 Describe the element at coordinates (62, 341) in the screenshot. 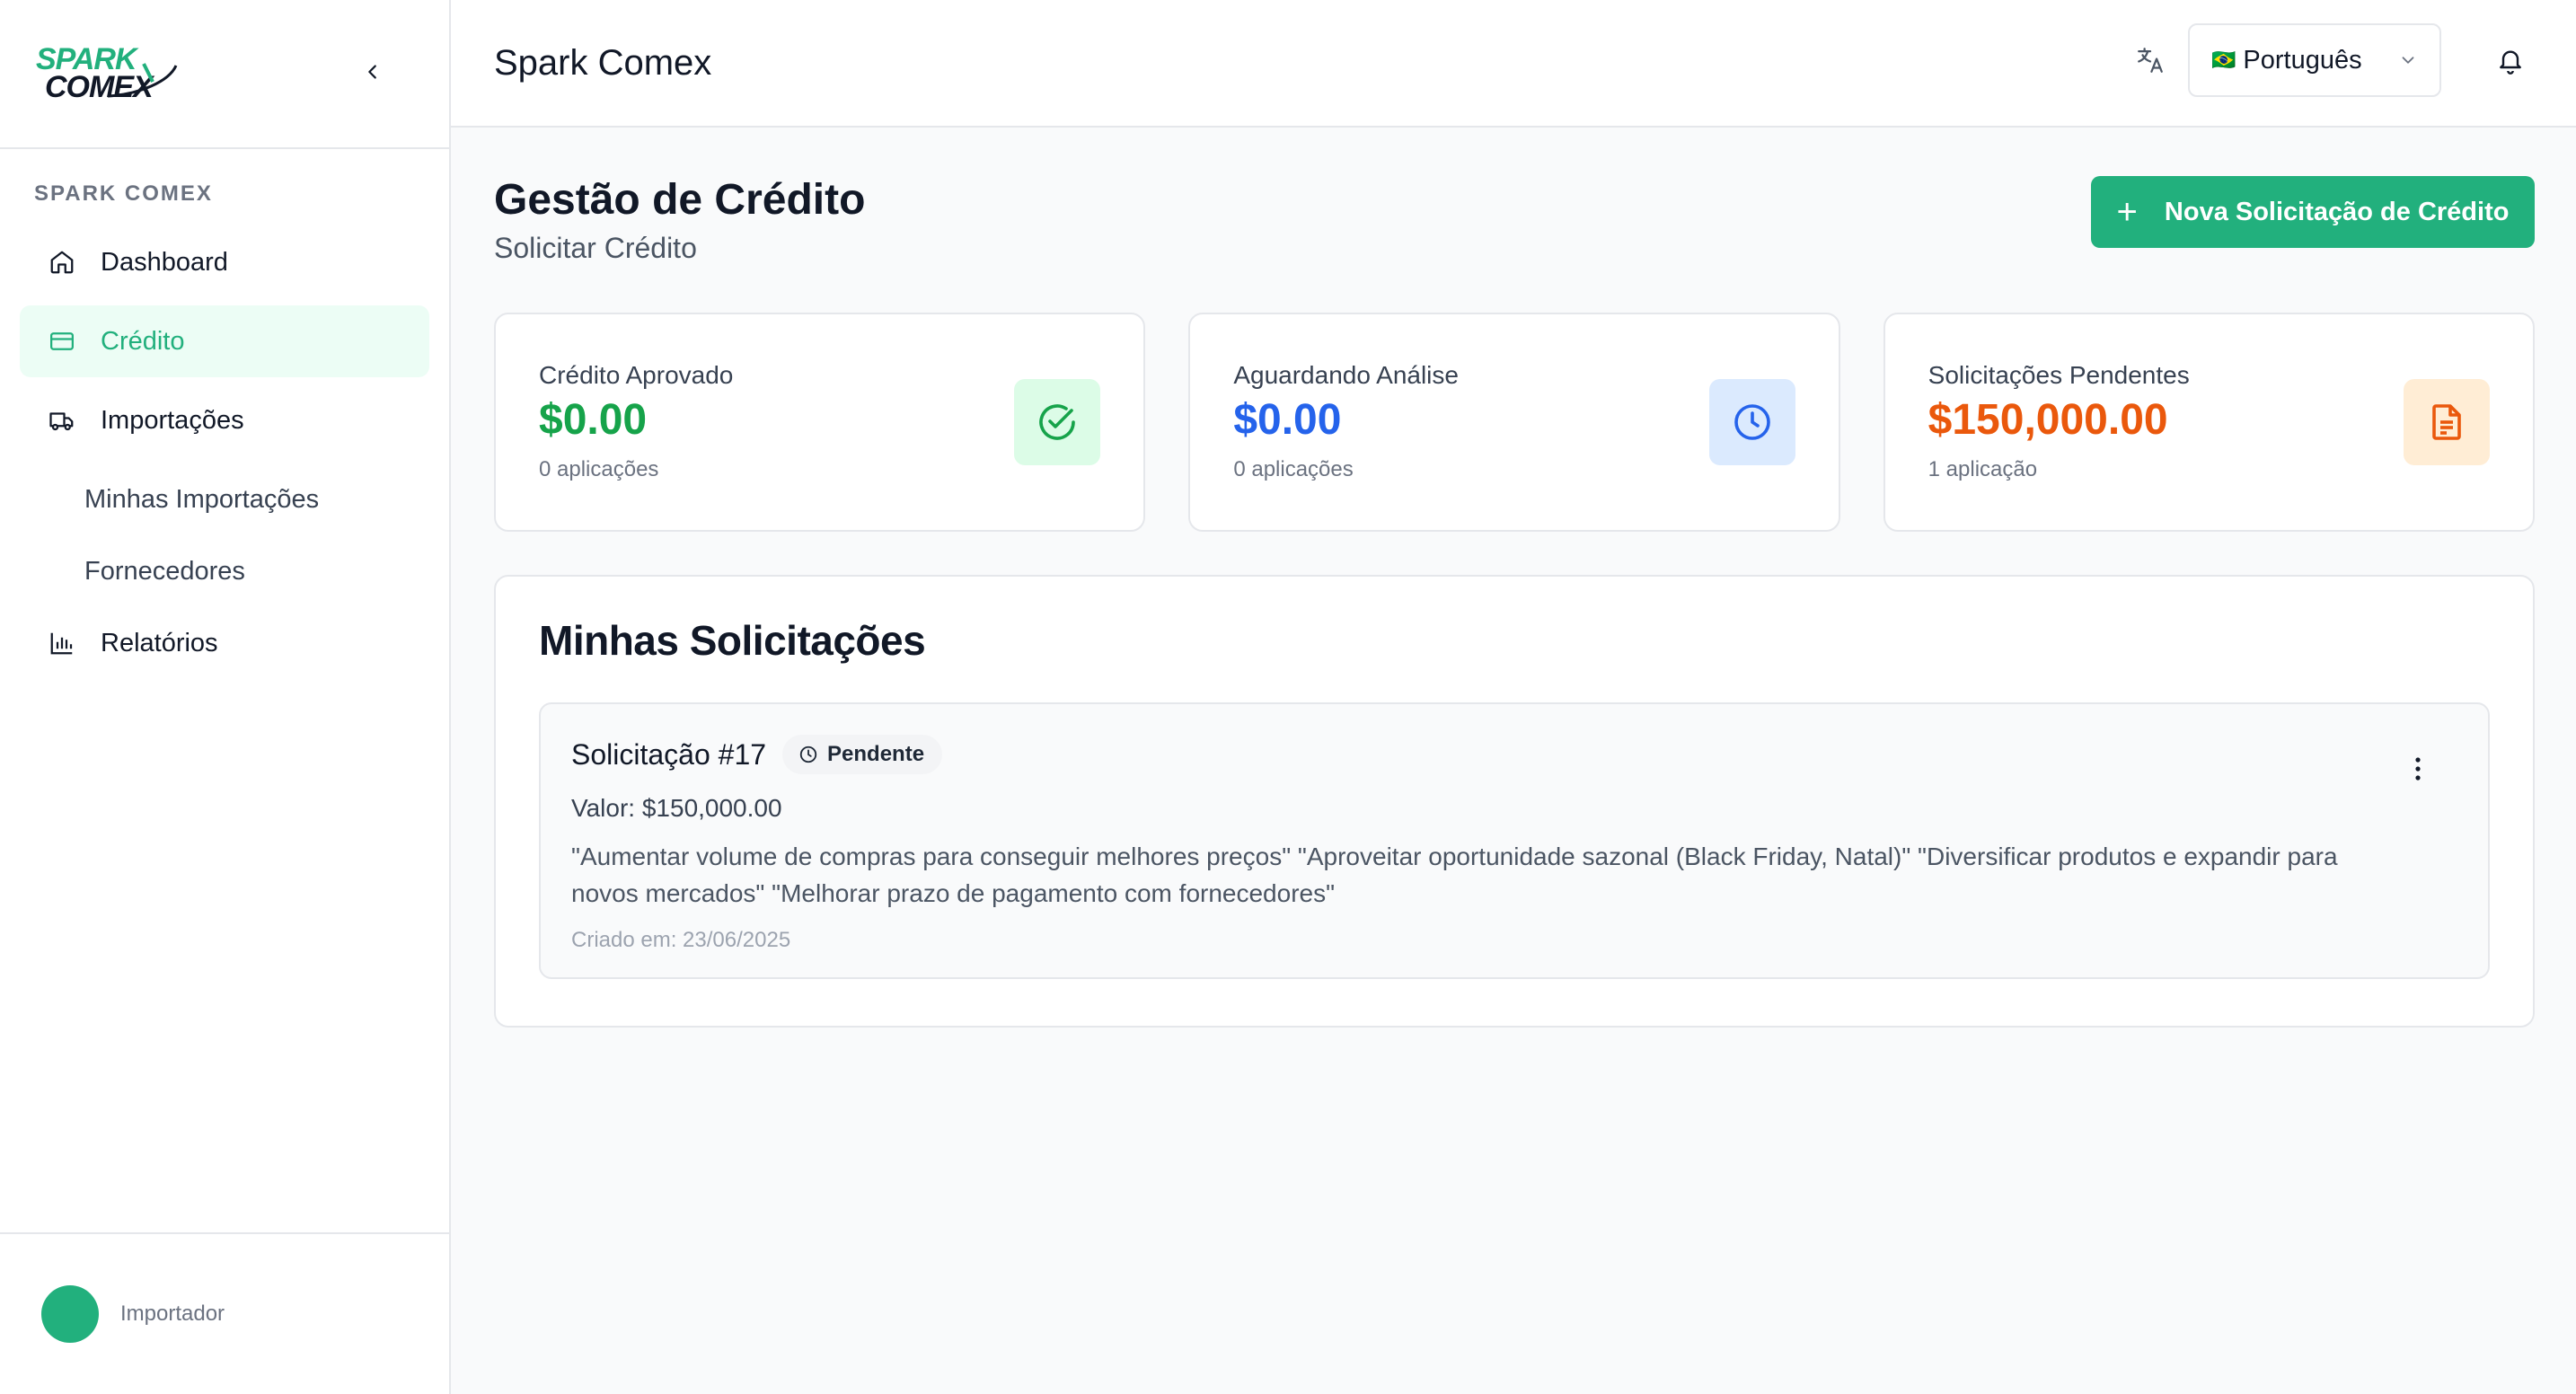

I see `credit-card-icon` at that location.